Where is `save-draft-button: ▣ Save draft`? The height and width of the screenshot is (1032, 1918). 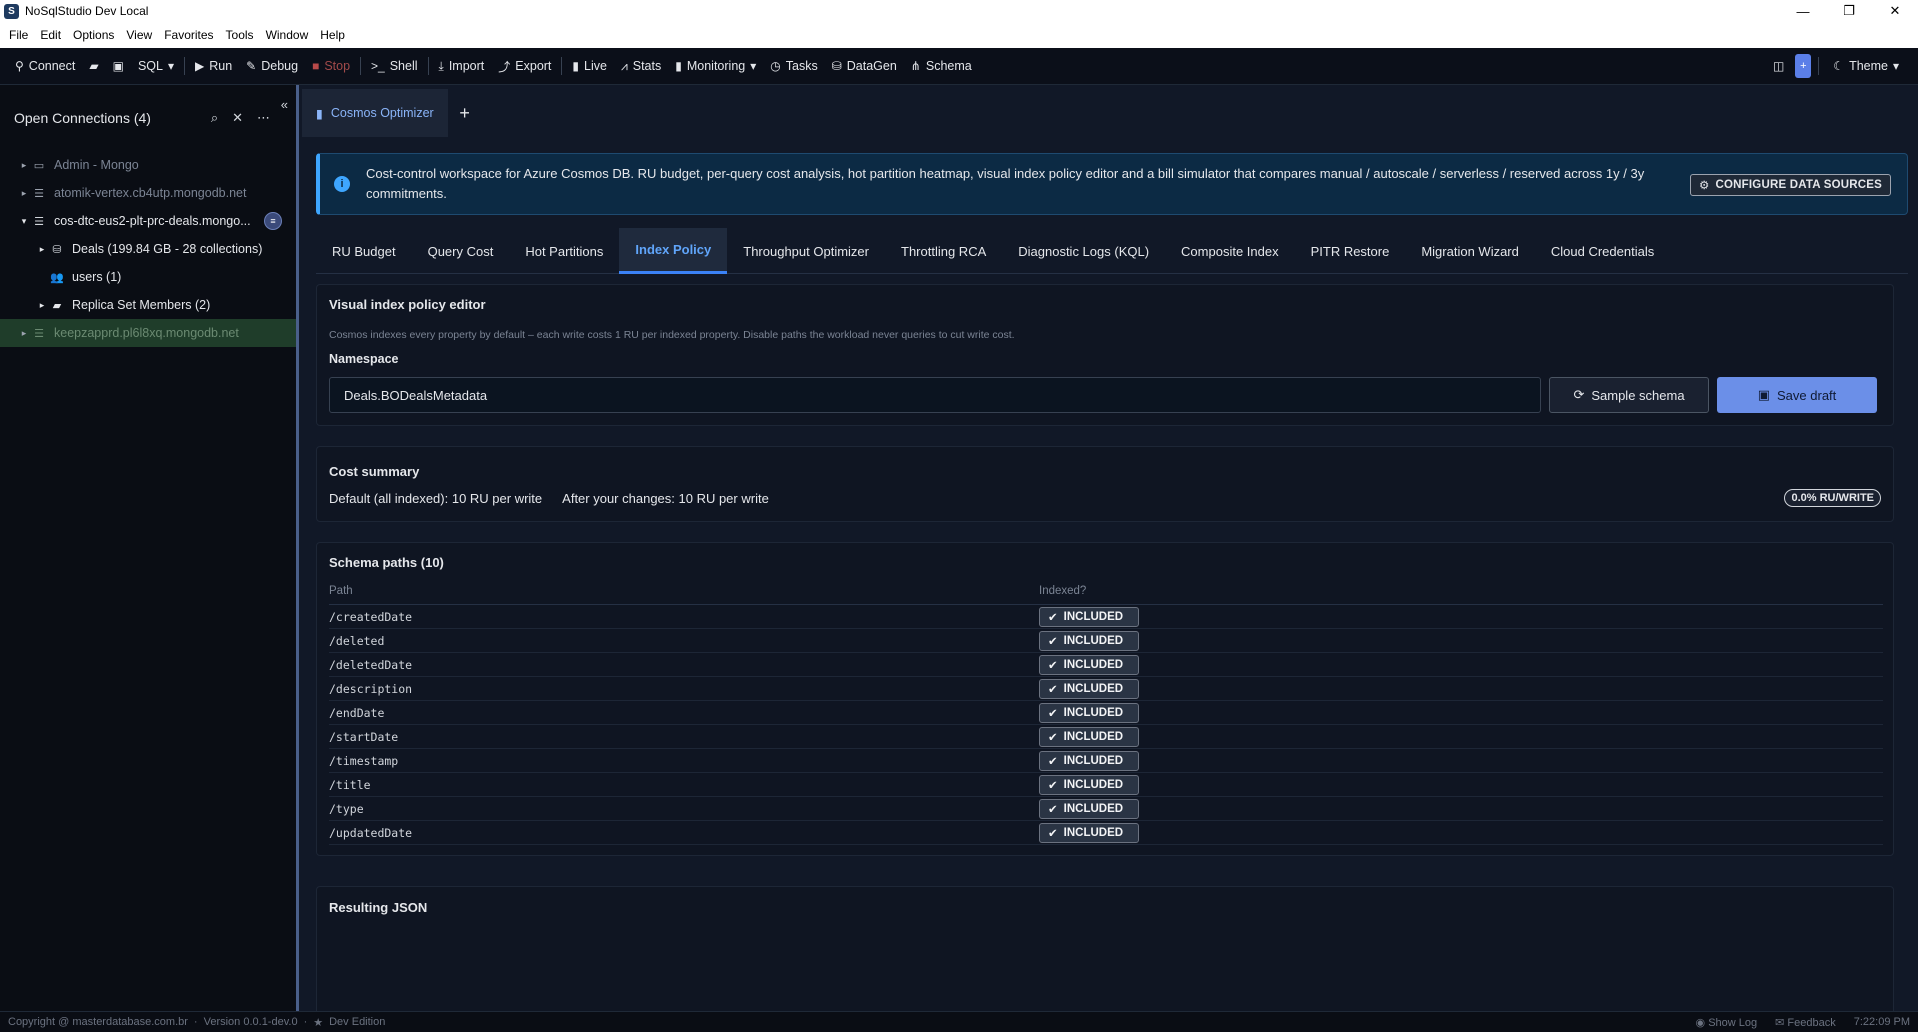
save-draft-button: ▣ Save draft is located at coordinates (1797, 395).